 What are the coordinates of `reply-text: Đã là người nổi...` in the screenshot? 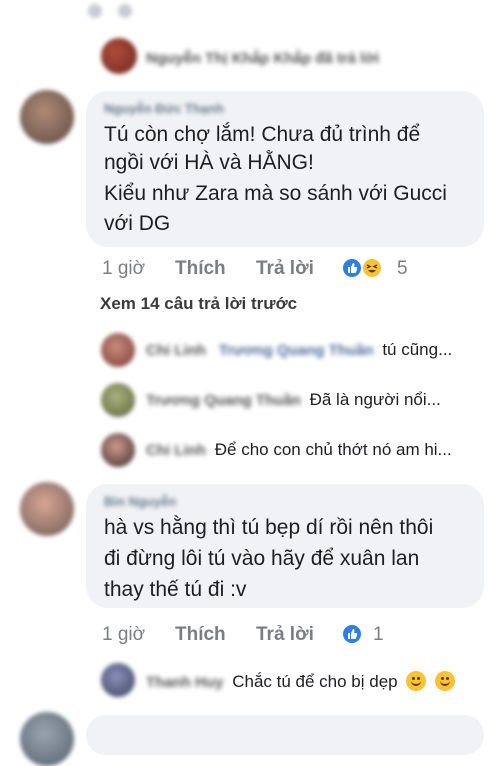 It's located at (375, 399).